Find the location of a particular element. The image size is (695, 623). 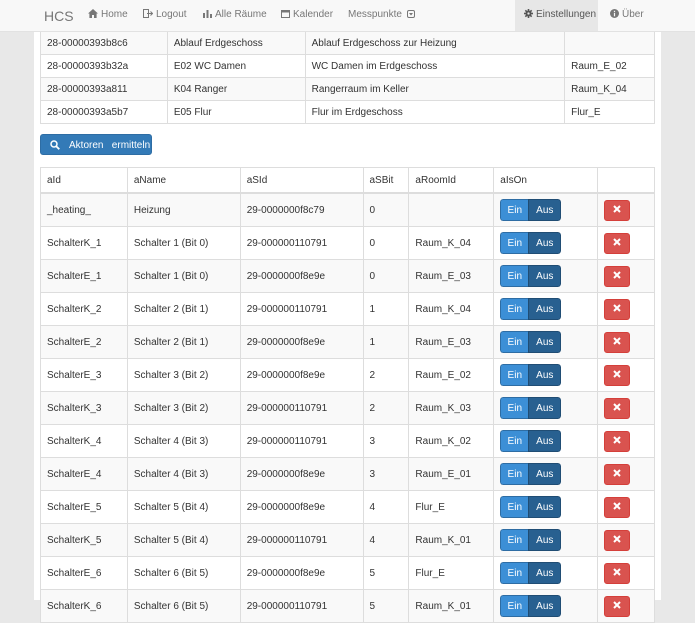

actor-row: _heating_ Heizung 29-0000000f8c79 0 Ein Aus is located at coordinates (347, 209).